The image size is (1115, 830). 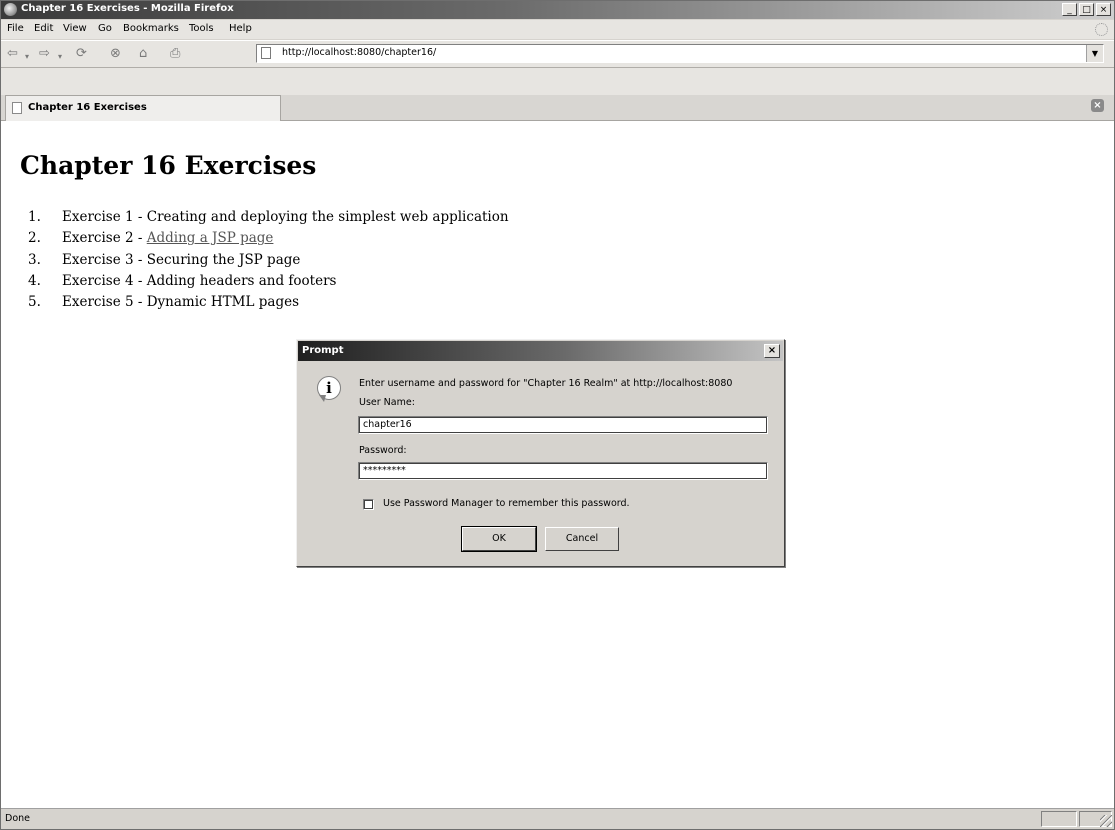 I want to click on password-field: *********, so click(x=563, y=471).